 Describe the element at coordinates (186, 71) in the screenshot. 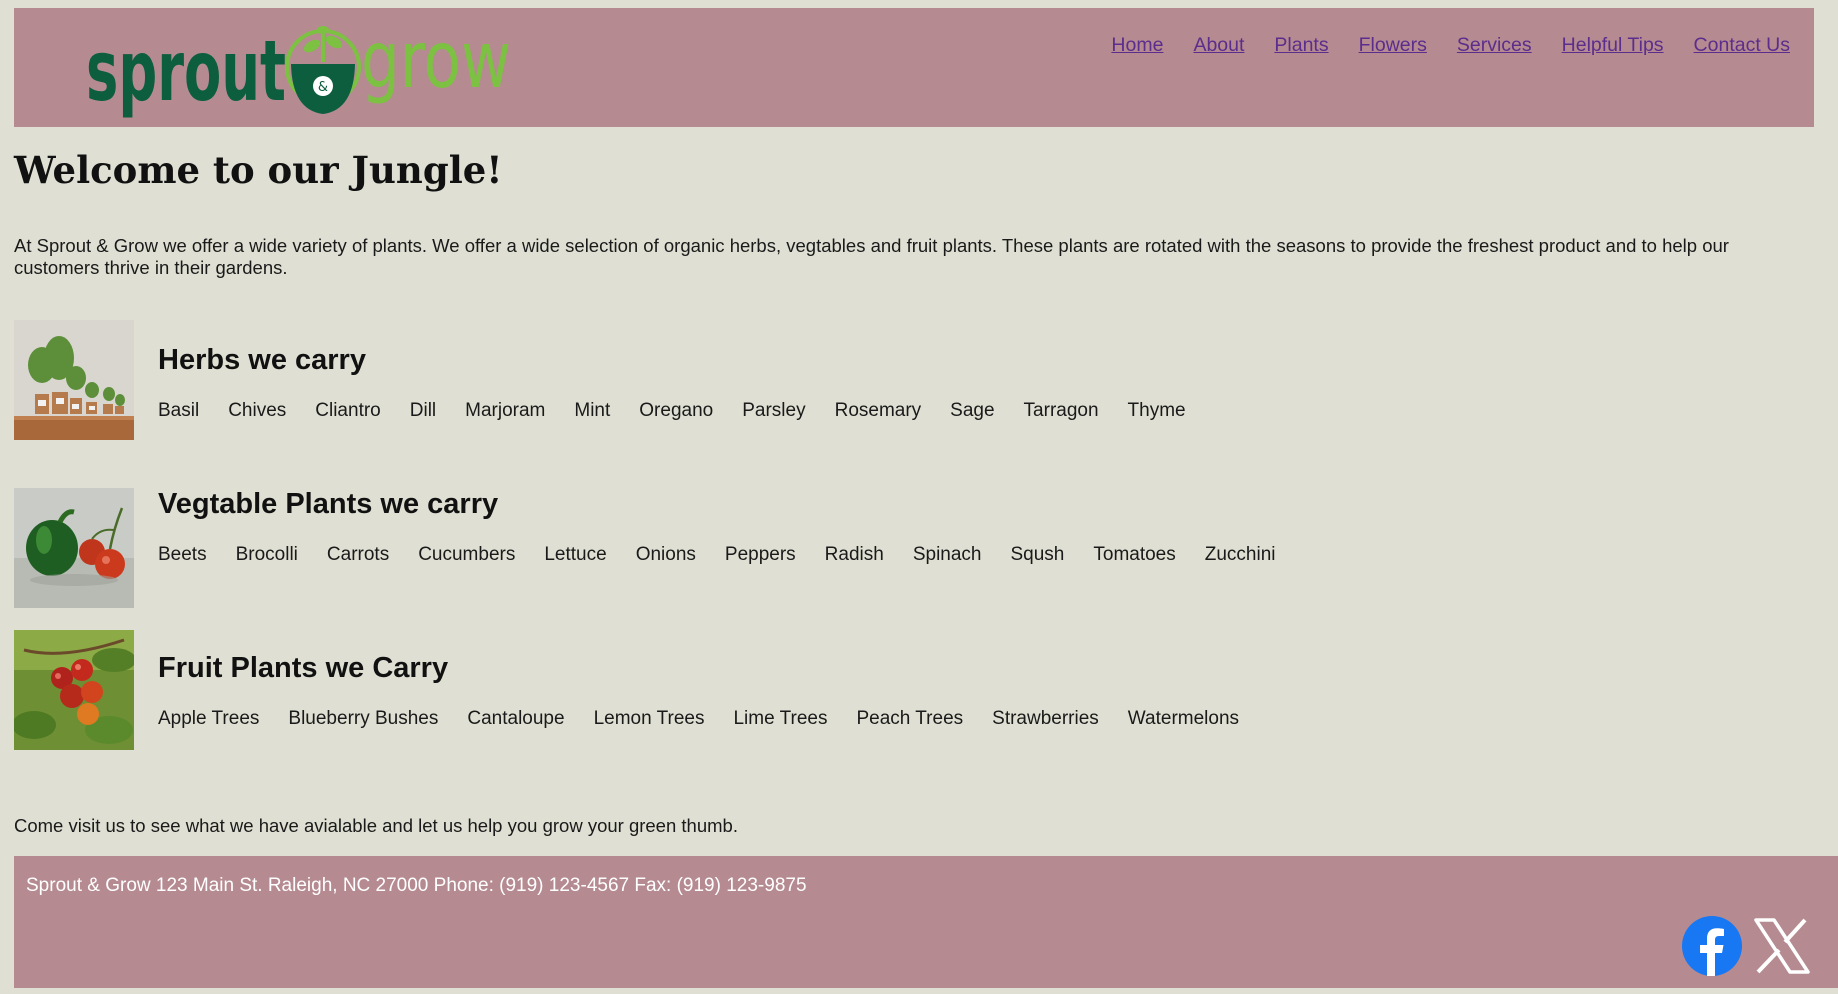

I see `logo-word-sprout: sprout` at that location.